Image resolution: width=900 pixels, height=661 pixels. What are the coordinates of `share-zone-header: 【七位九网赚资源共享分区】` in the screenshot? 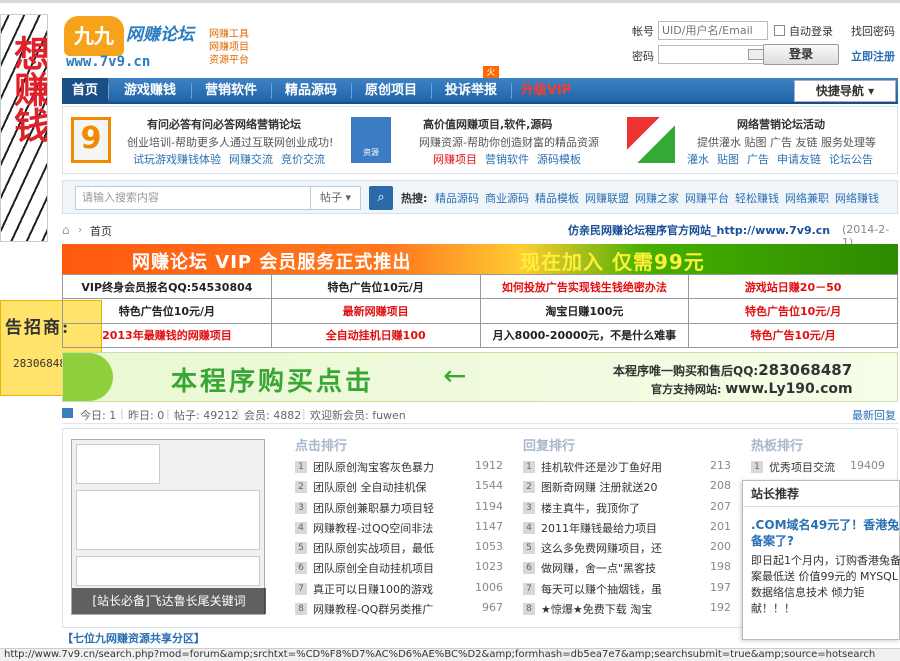 It's located at (480, 639).